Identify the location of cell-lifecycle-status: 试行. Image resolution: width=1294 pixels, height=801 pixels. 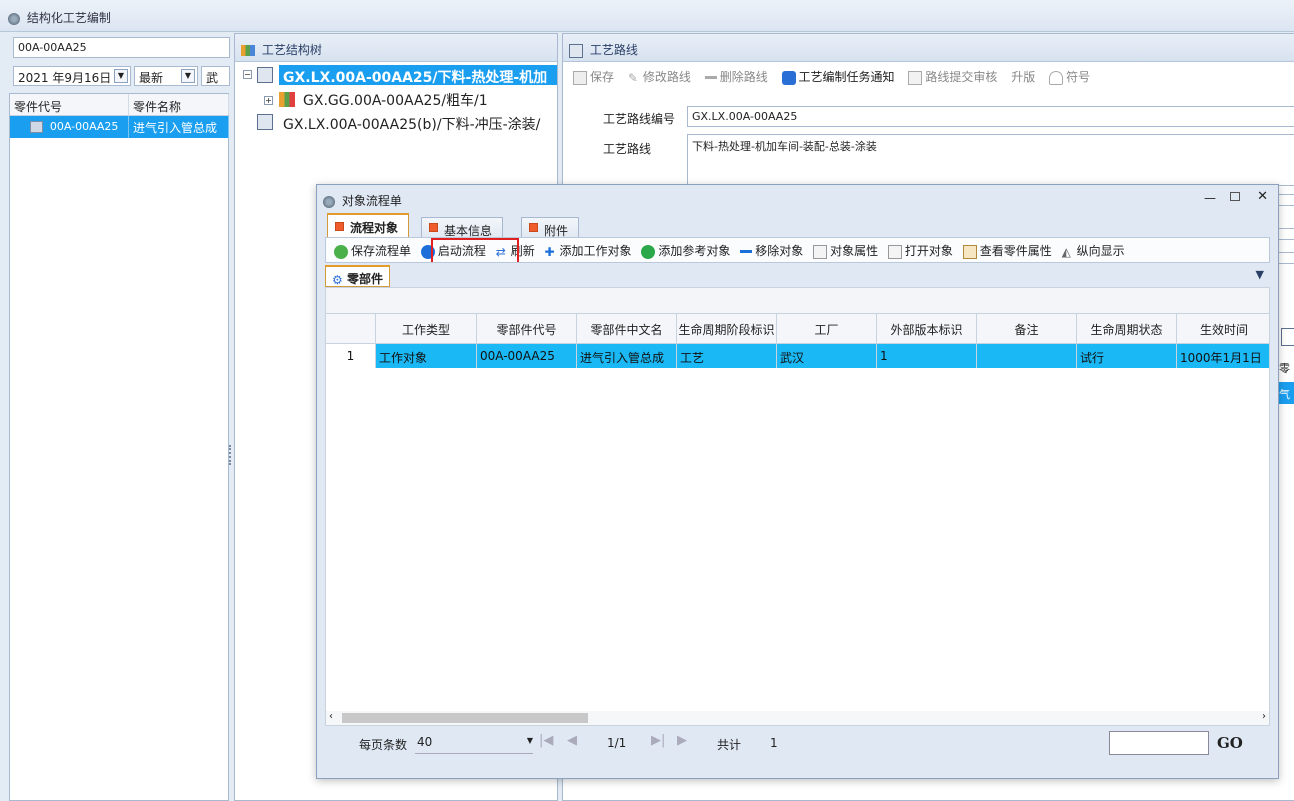
(1127, 356).